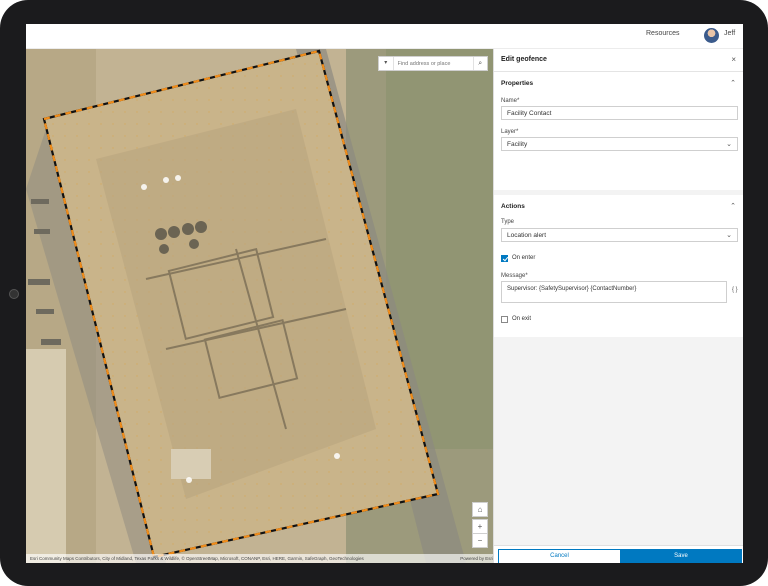 Image resolution: width=768 pixels, height=586 pixels. Describe the element at coordinates (514, 276) in the screenshot. I see `message-label: Message*` at that location.